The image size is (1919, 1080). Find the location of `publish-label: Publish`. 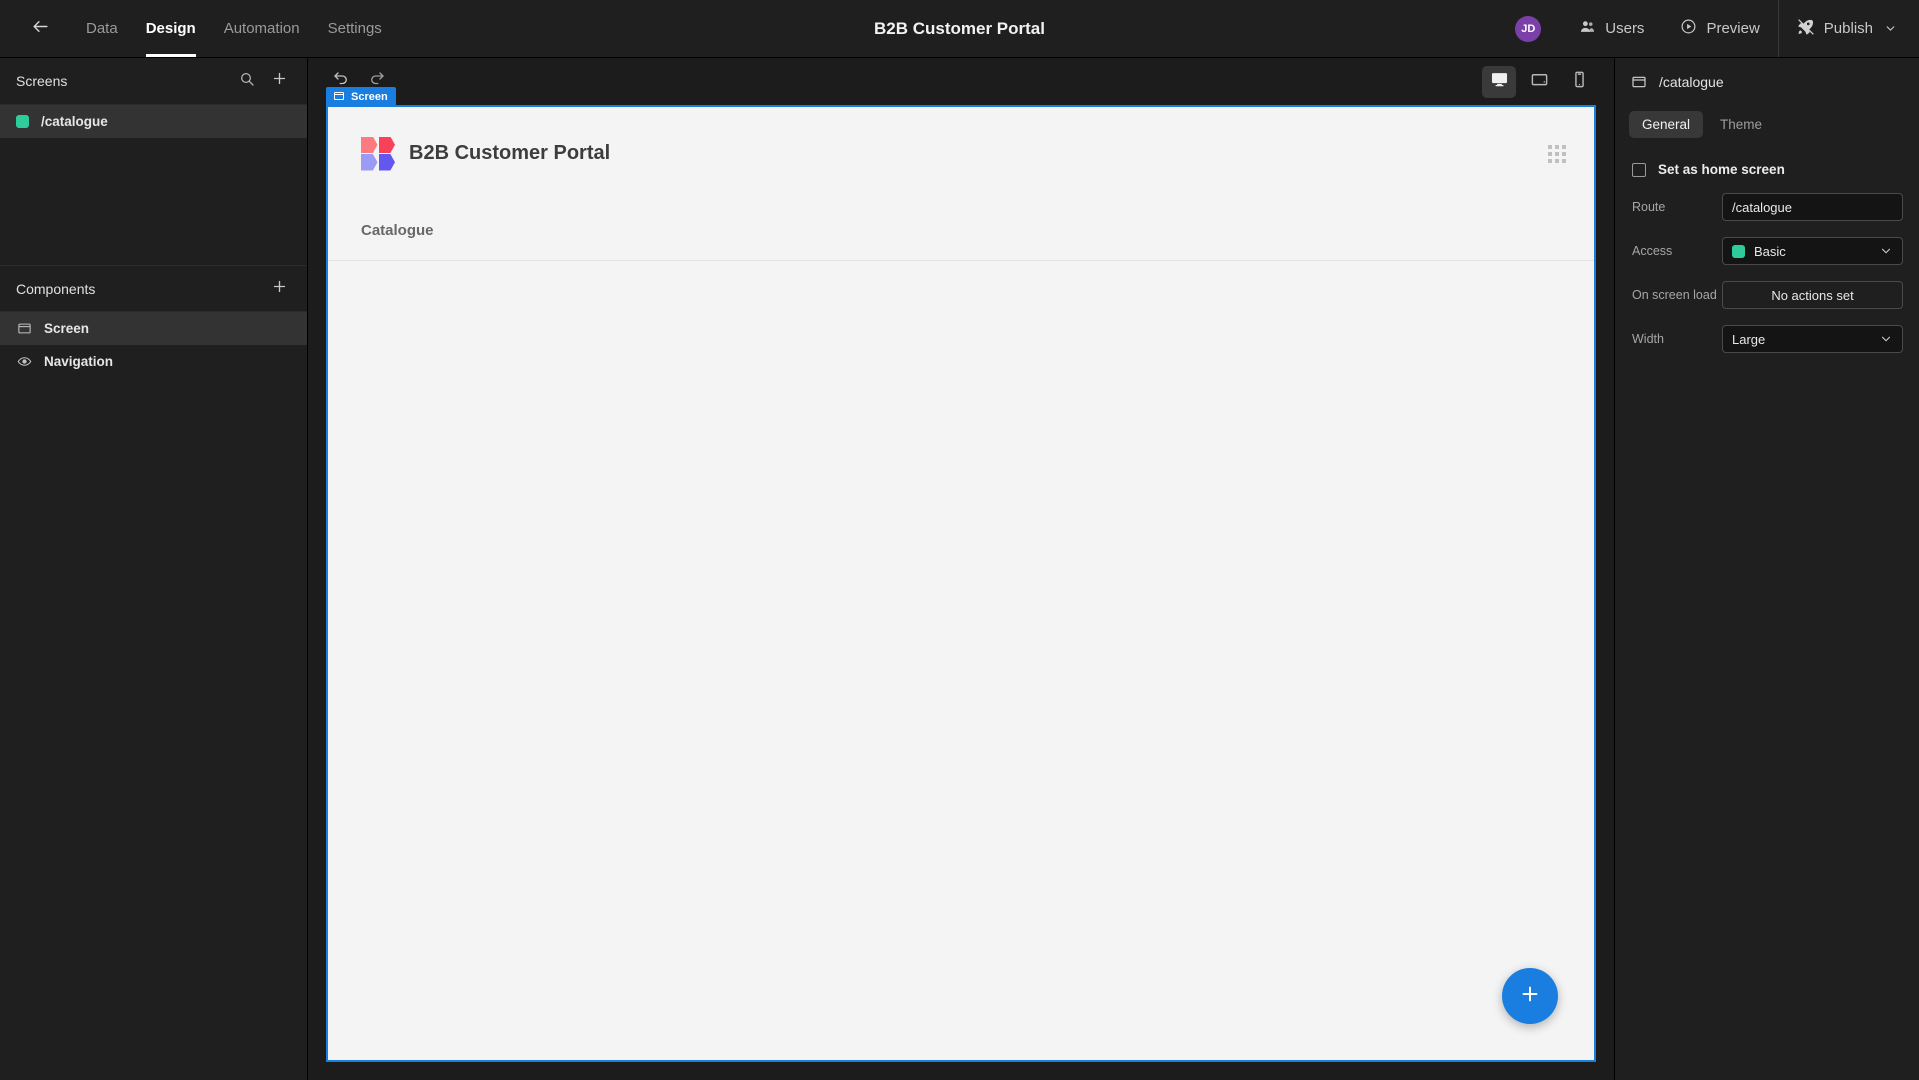

publish-label: Publish is located at coordinates (1848, 28).